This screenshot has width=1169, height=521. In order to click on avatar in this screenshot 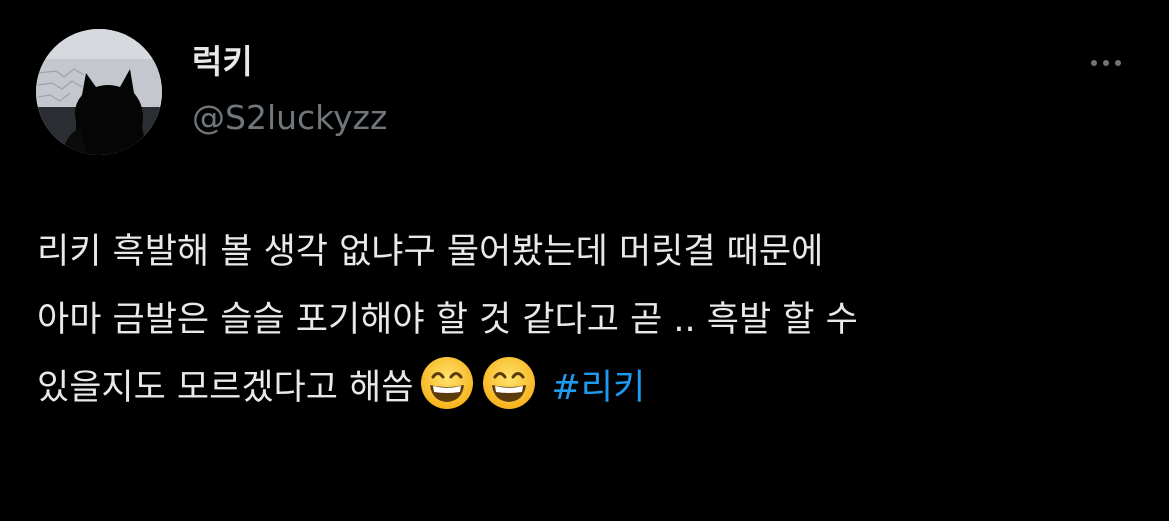, I will do `click(99, 92)`.